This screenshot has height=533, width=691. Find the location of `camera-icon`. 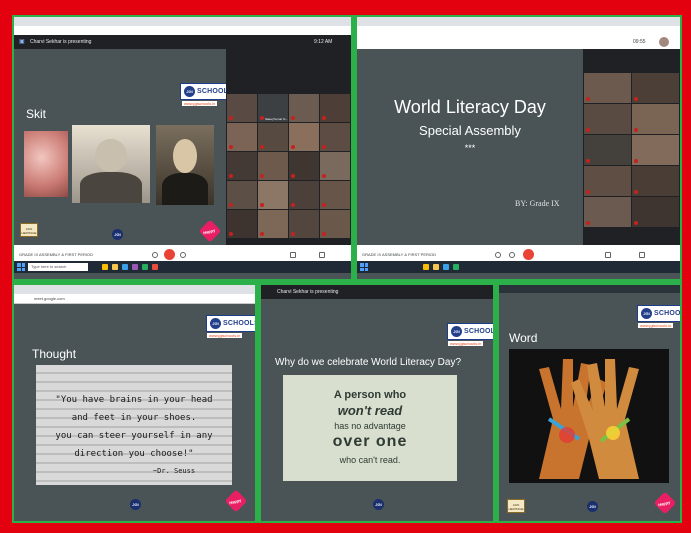

camera-icon is located at coordinates (183, 255).